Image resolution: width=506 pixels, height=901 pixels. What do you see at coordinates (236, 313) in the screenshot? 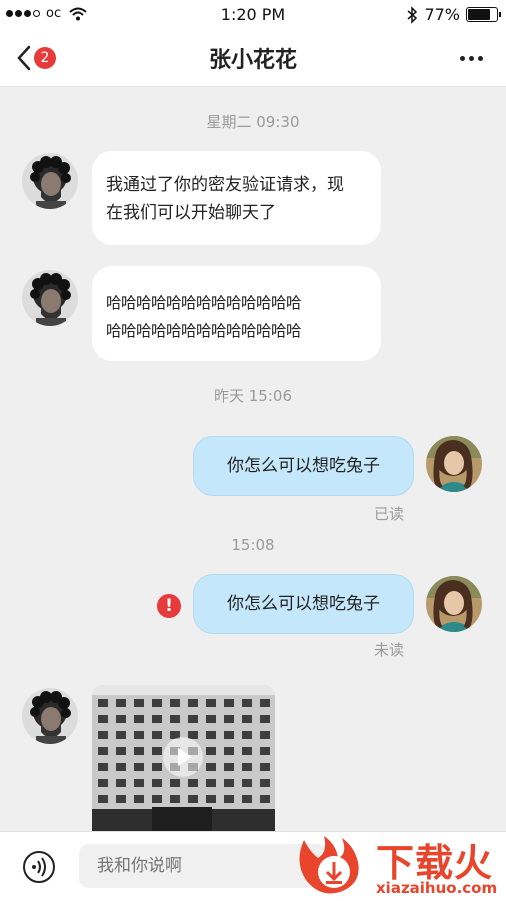
I see `message-bubble-received: 哈哈哈哈哈哈哈哈哈哈哈哈哈 哈哈哈哈哈哈哈哈哈哈哈哈哈` at bounding box center [236, 313].